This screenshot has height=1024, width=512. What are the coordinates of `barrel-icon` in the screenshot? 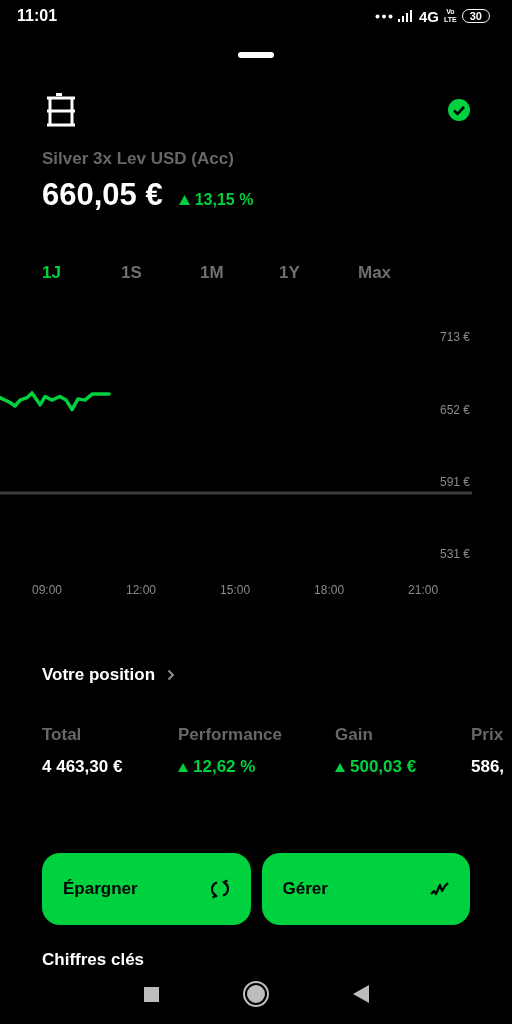 It's located at (61, 110).